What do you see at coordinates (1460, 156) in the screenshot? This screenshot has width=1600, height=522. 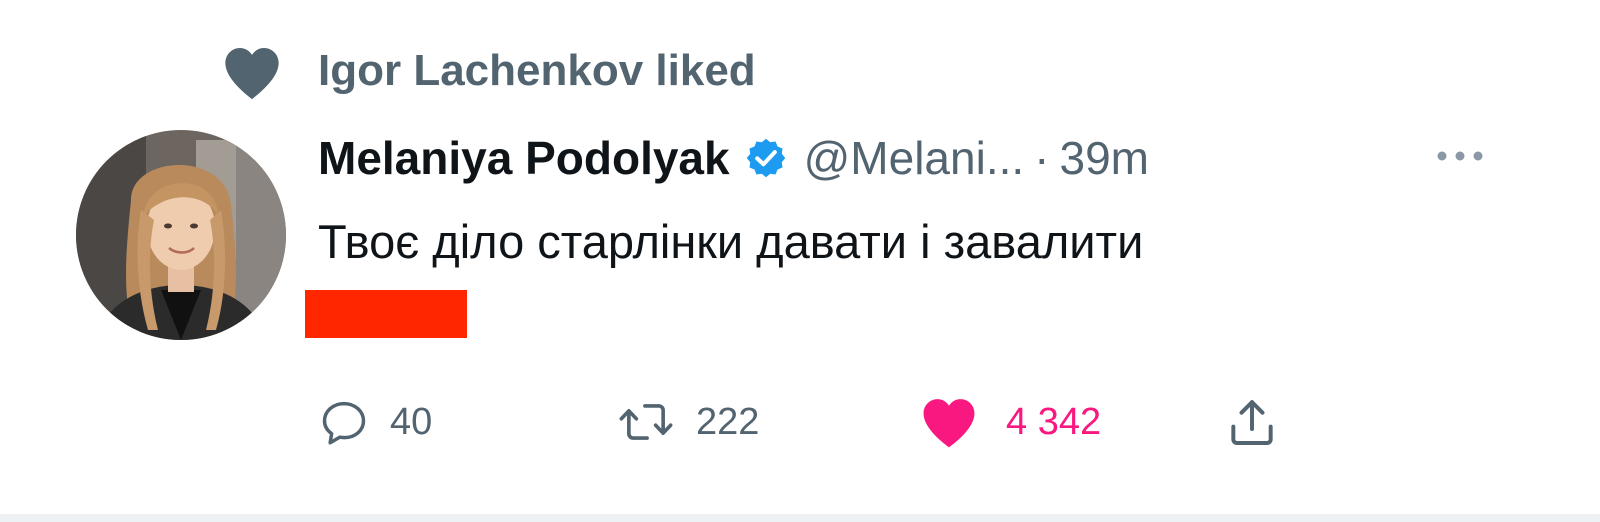 I see `more-options-icon` at bounding box center [1460, 156].